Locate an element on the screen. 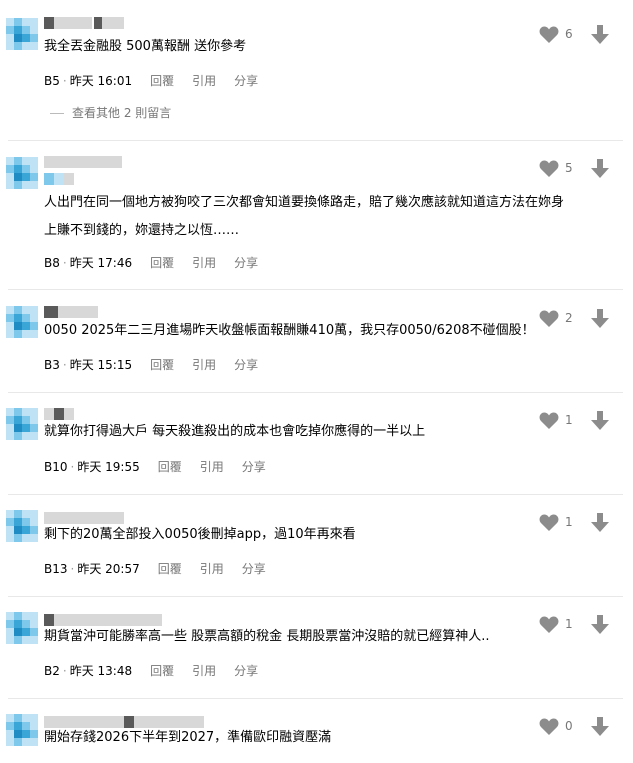 Image resolution: width=633 pixels, height=763 pixels. comment-meta: B13 · 昨天 20:57 回覆 引用 分享 is located at coordinates (155, 569).